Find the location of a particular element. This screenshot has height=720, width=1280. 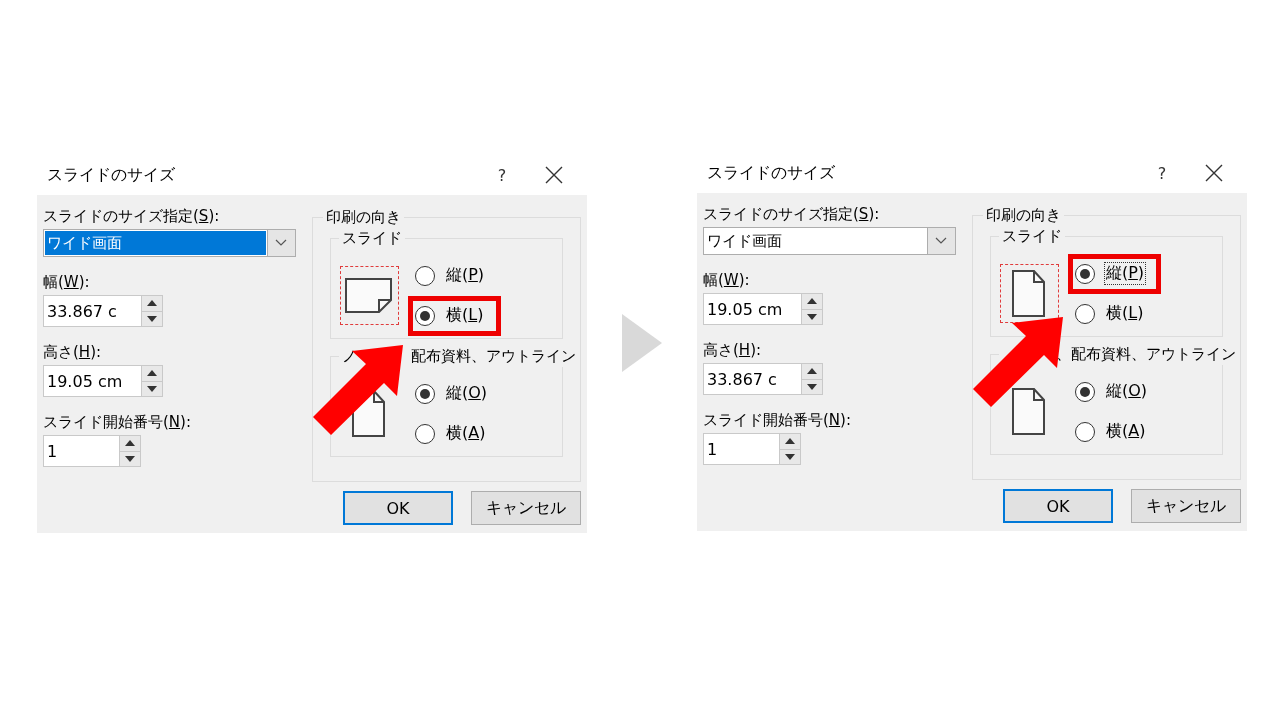

group-title: 、配布資料、アウトライン is located at coordinates (1145, 354).